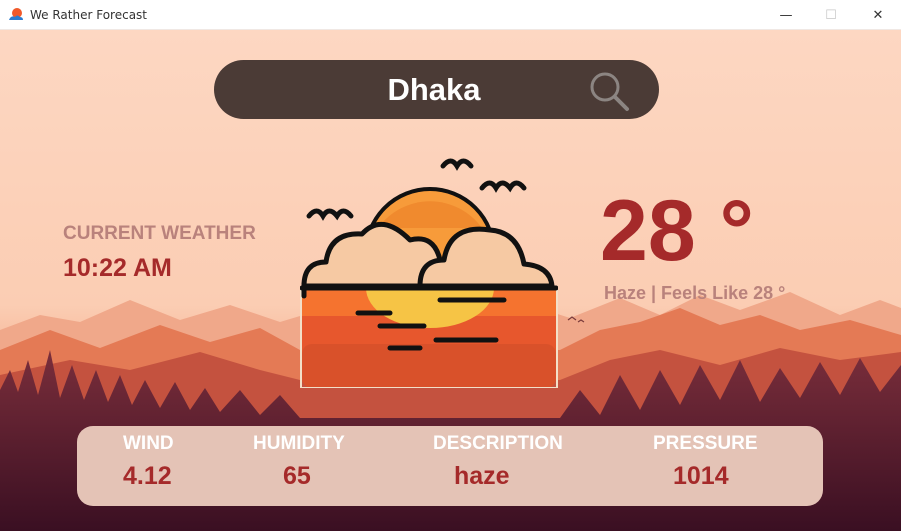 The height and width of the screenshot is (531, 901). What do you see at coordinates (16, 14) in the screenshot?
I see `app-logo-icon` at bounding box center [16, 14].